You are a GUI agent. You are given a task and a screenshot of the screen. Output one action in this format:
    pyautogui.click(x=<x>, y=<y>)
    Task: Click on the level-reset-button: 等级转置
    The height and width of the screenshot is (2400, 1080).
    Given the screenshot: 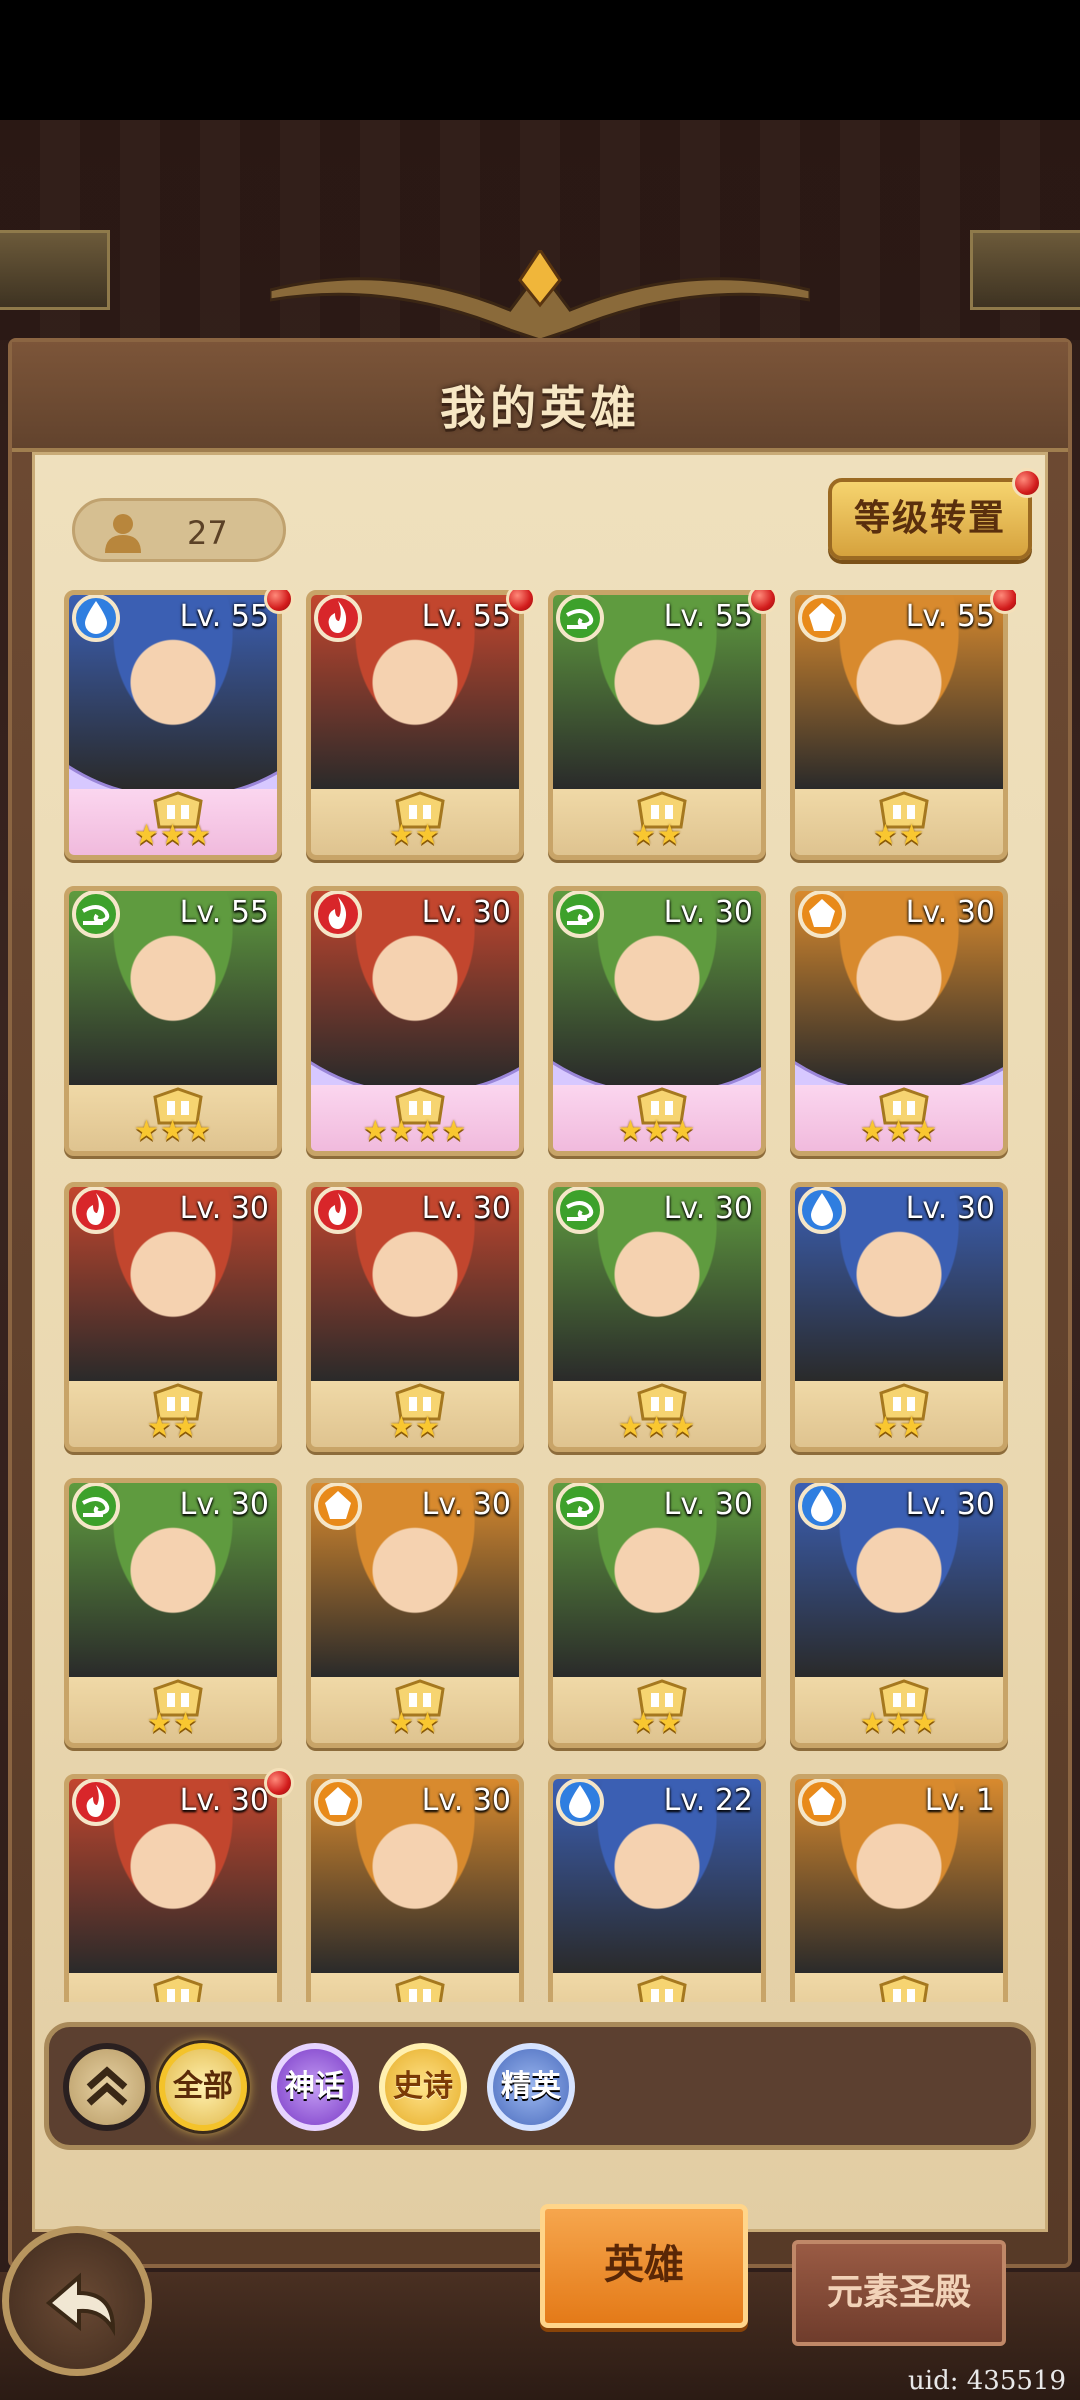 What is the action you would take?
    pyautogui.click(x=935, y=514)
    